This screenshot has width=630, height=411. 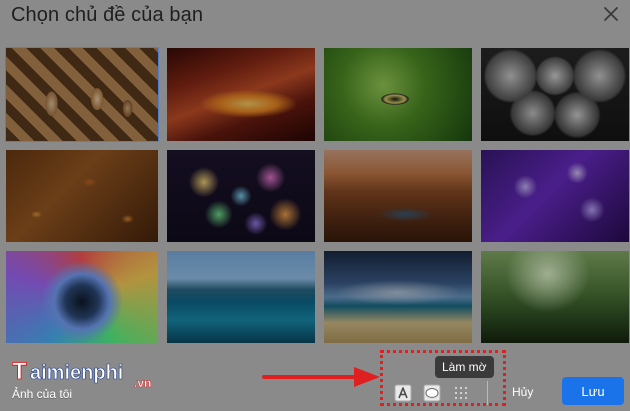 I want to click on arrow-right-icon, so click(x=321, y=377).